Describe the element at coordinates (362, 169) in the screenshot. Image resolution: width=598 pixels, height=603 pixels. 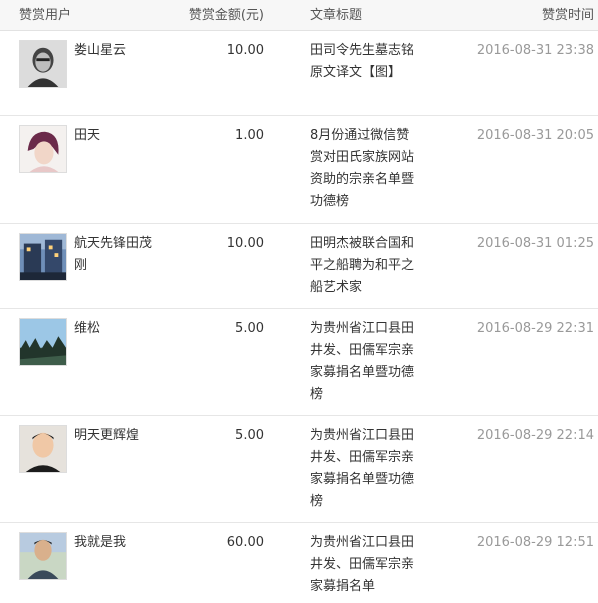
I see `article-title-link: 8月份通过微信赞赏对田氏家族网站资助的宗亲名单暨功德榜` at that location.